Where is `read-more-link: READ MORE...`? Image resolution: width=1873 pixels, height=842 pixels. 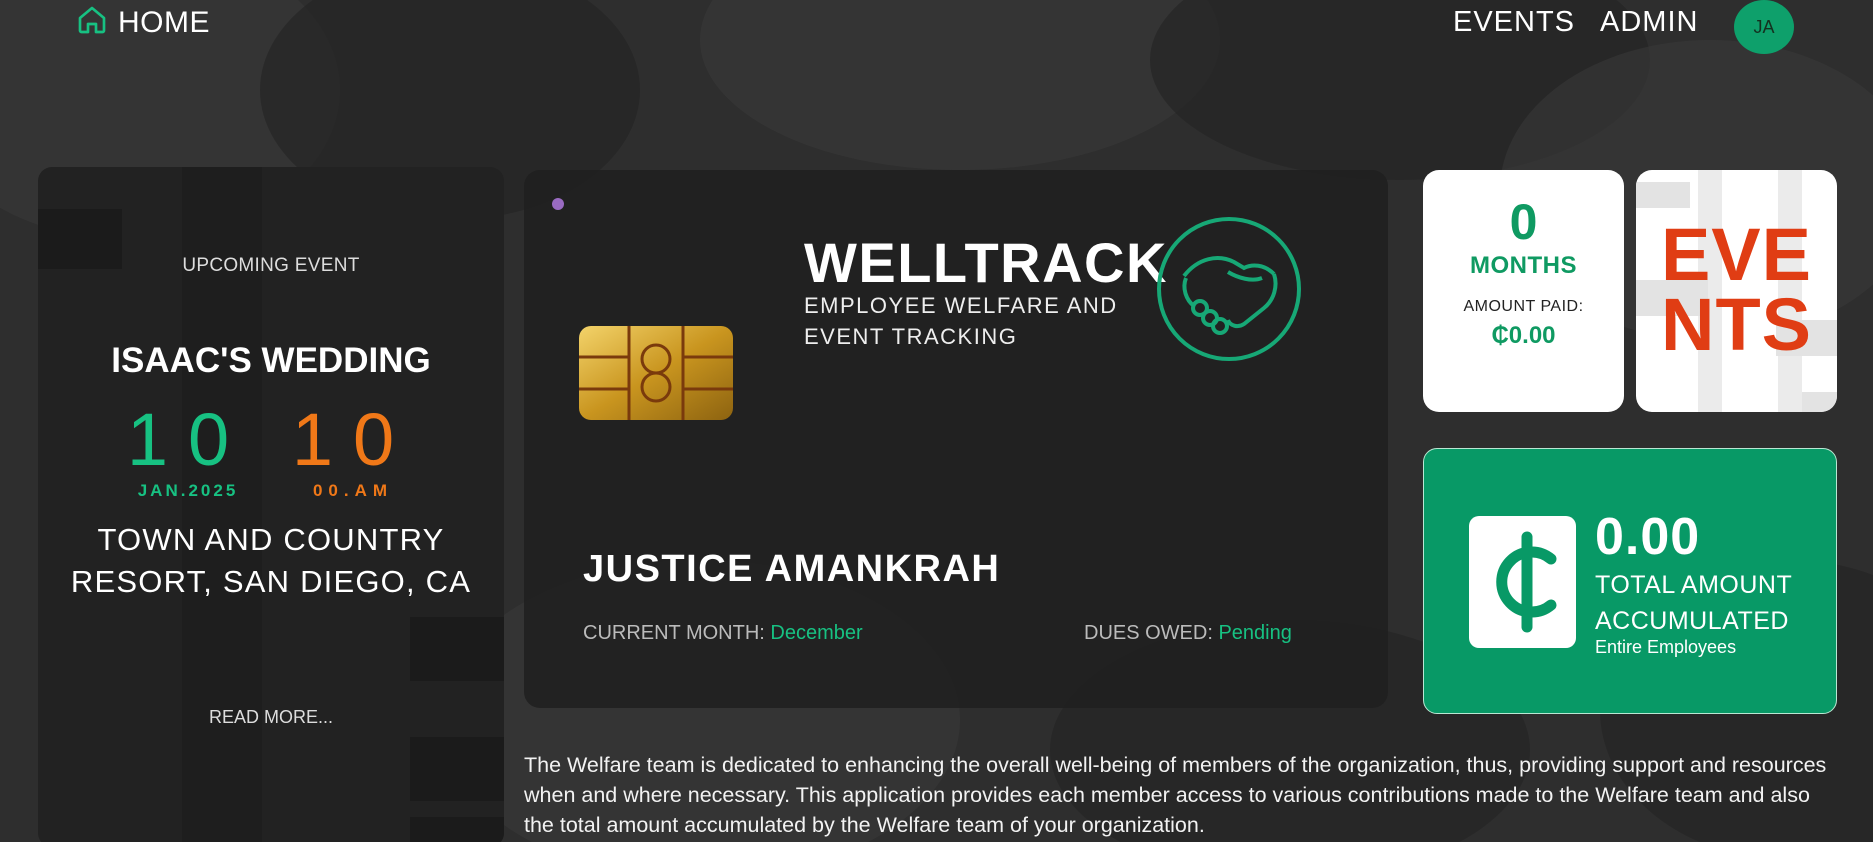
read-more-link: READ MORE... is located at coordinates (271, 717).